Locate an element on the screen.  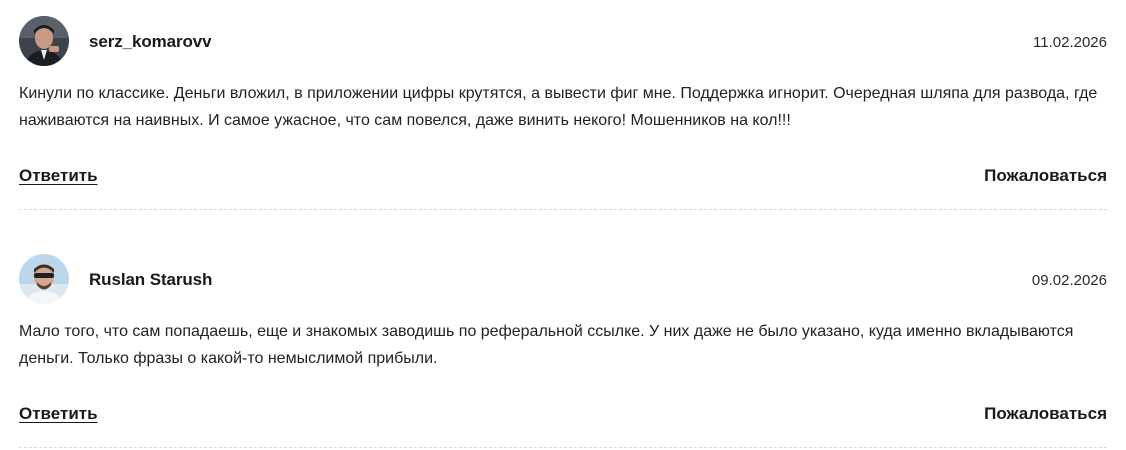
comment-header: serz_komarovv 11.02.2026 is located at coordinates (563, 42).